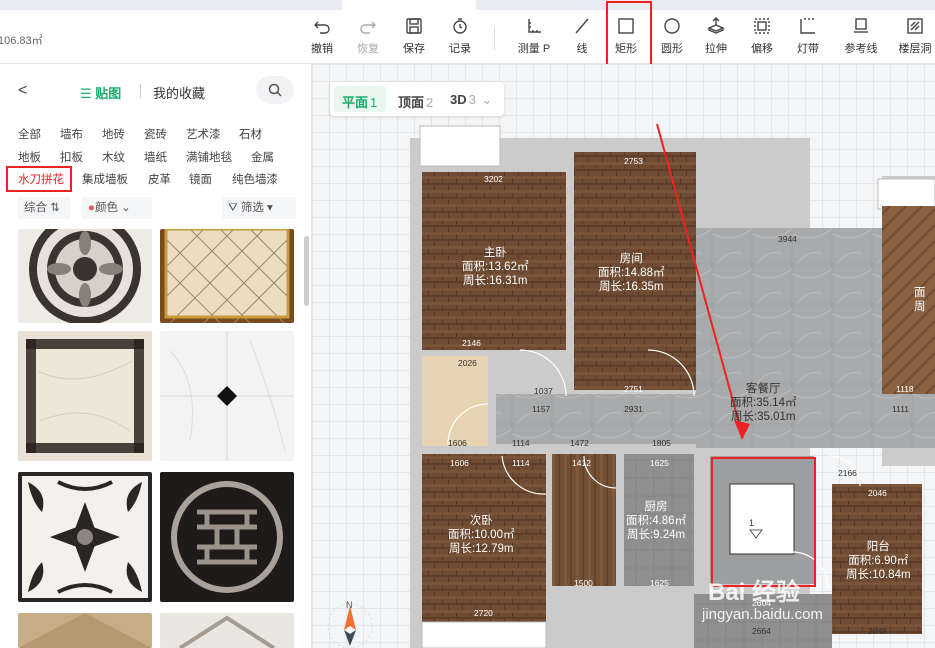  Describe the element at coordinates (716, 25) in the screenshot. I see `extrude-icon` at that location.